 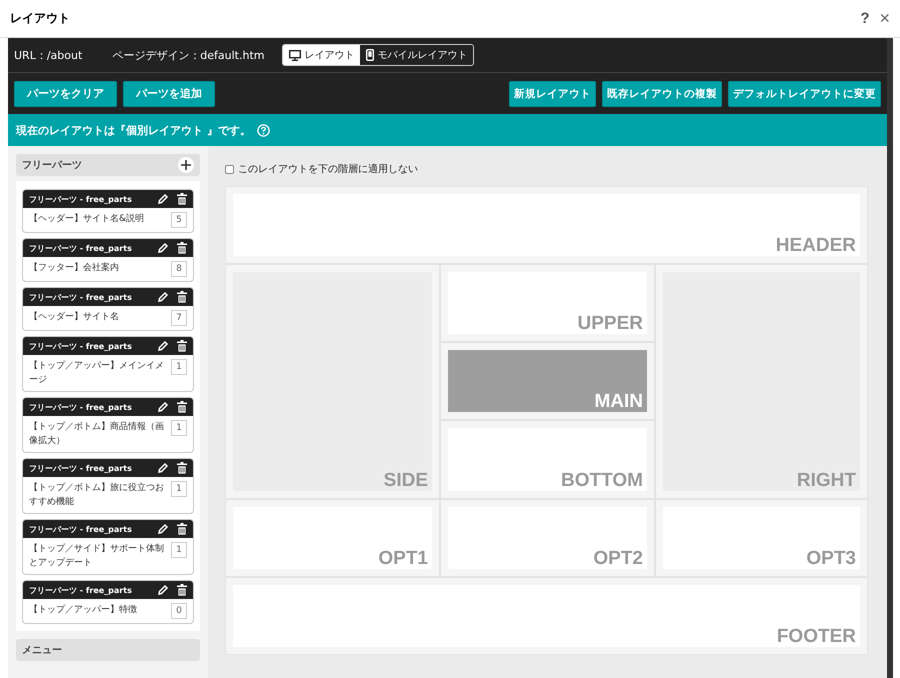 What do you see at coordinates (108, 211) in the screenshot?
I see `part-card: フリーパーツ - free_parts 【ヘッダー】サイト名&説明 5` at bounding box center [108, 211].